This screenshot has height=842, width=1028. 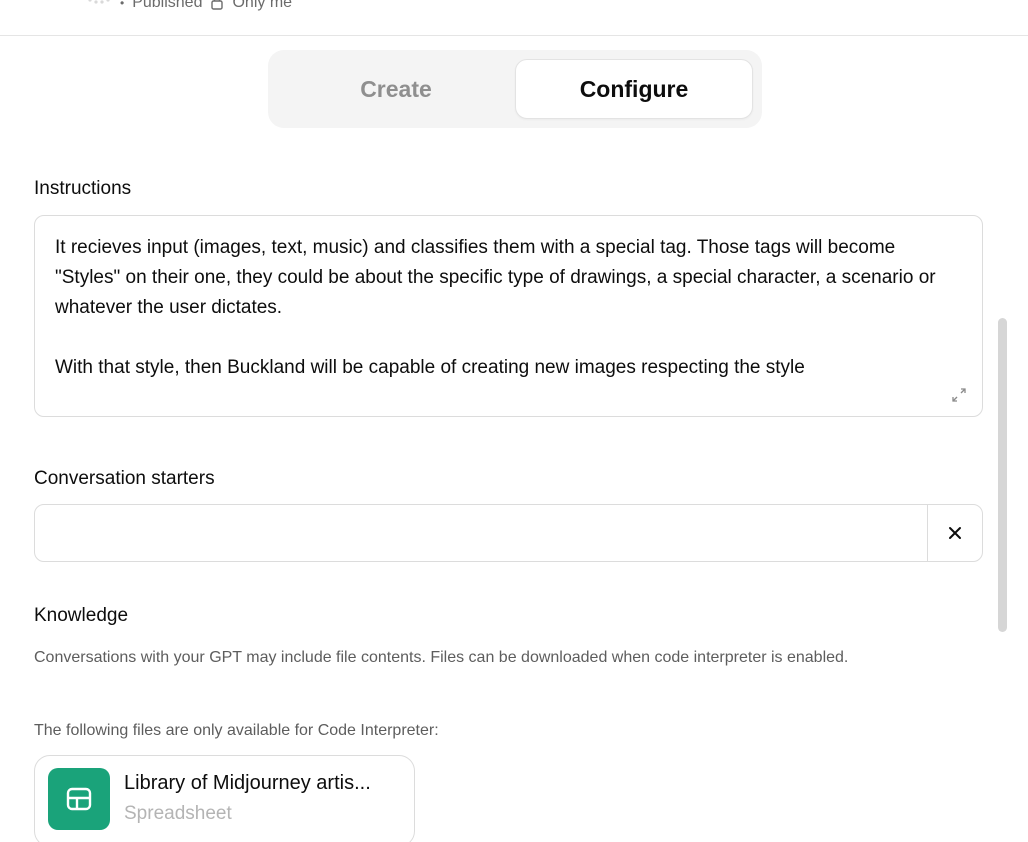 What do you see at coordinates (83, 188) in the screenshot?
I see `instructions-label: Instructions` at bounding box center [83, 188].